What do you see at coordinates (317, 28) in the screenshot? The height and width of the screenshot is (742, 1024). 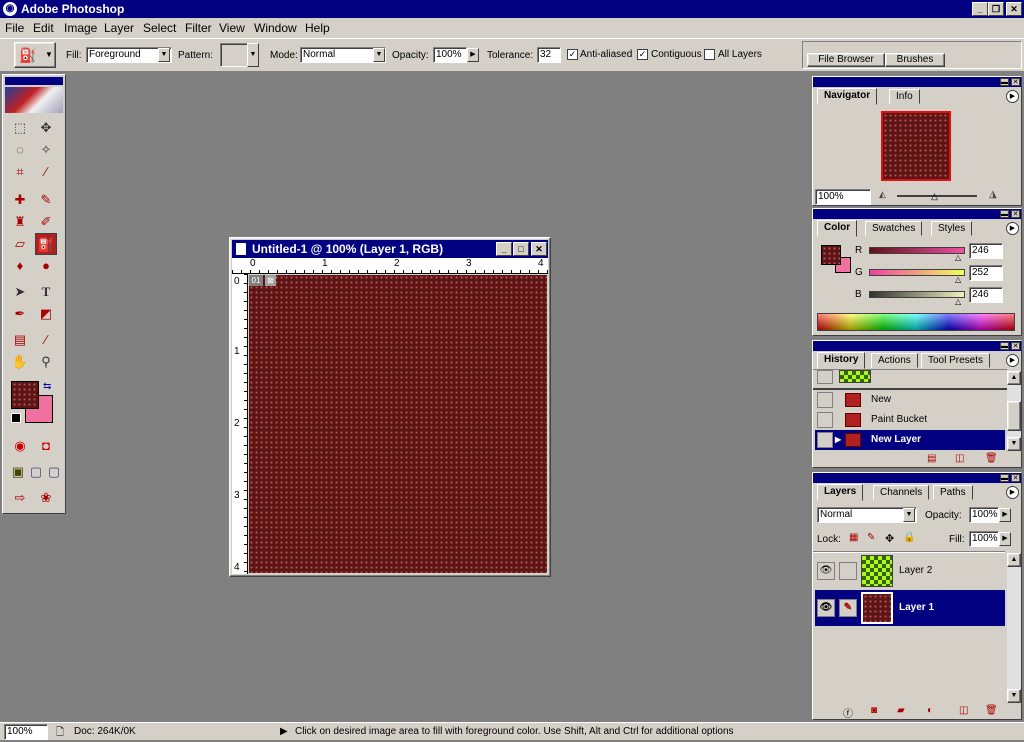 I see `menu-help: Help` at bounding box center [317, 28].